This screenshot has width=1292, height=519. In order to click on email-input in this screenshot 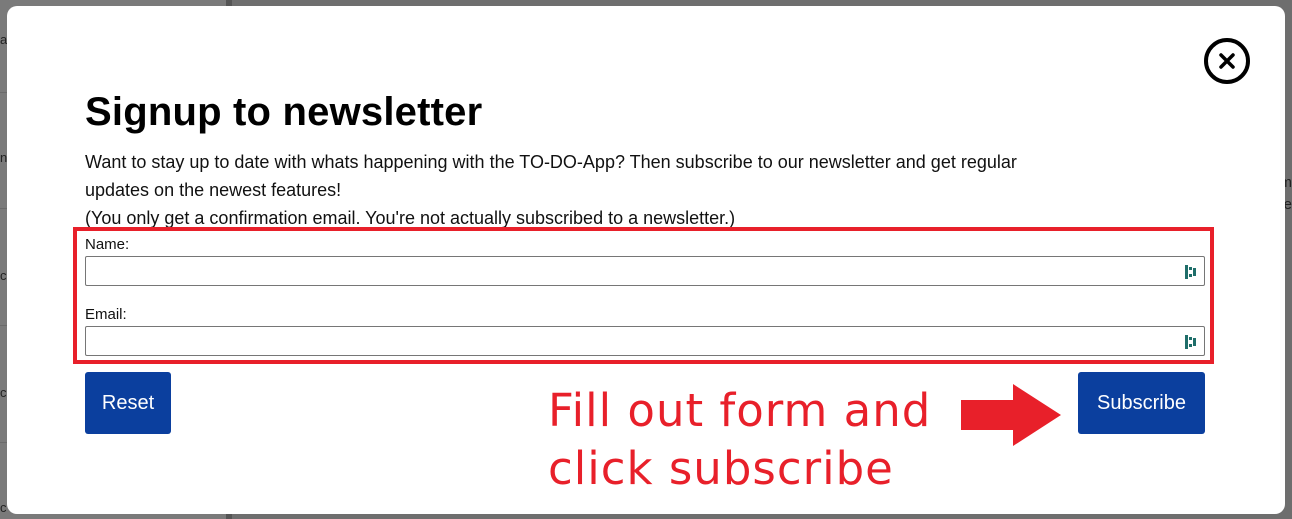, I will do `click(645, 341)`.